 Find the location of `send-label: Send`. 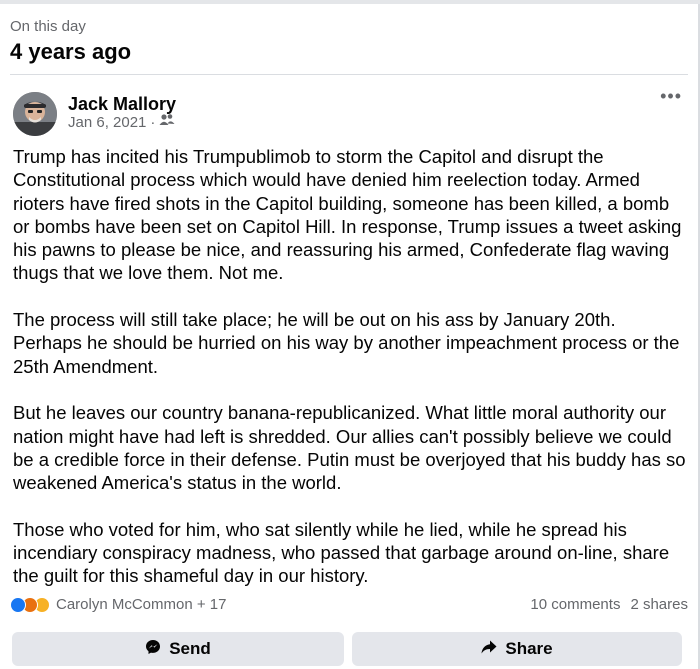

send-label: Send is located at coordinates (190, 648).